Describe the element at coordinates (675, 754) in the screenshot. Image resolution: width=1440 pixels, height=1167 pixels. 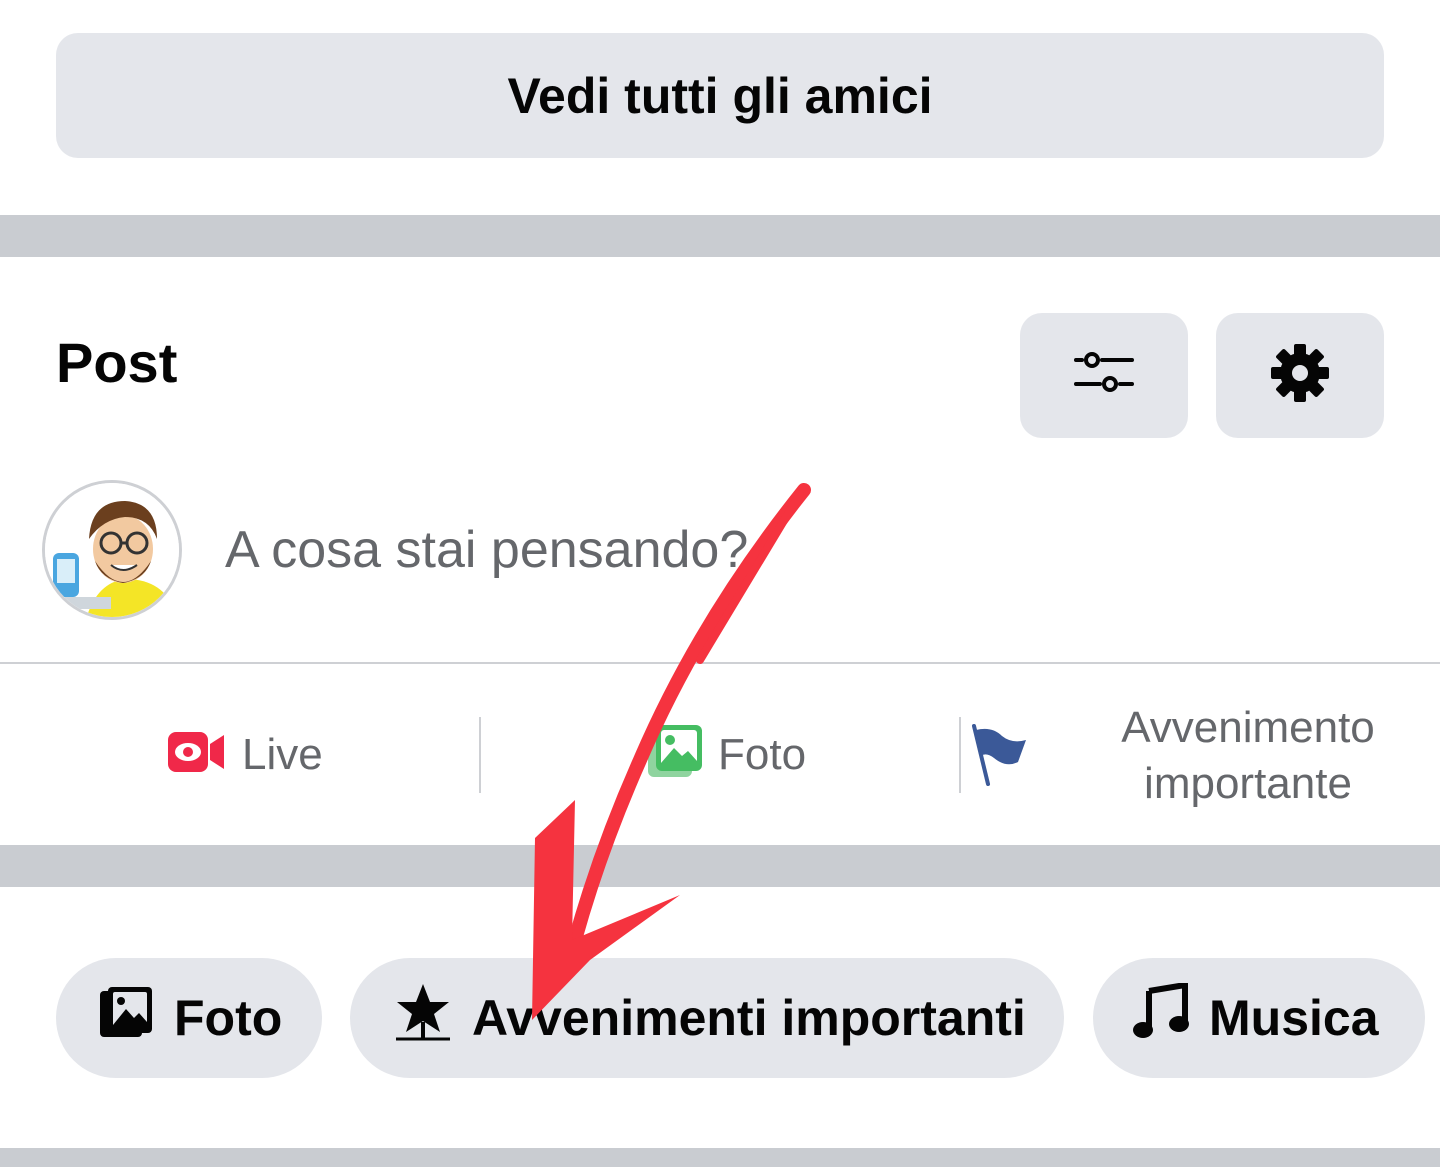
I see `photo-icon` at that location.